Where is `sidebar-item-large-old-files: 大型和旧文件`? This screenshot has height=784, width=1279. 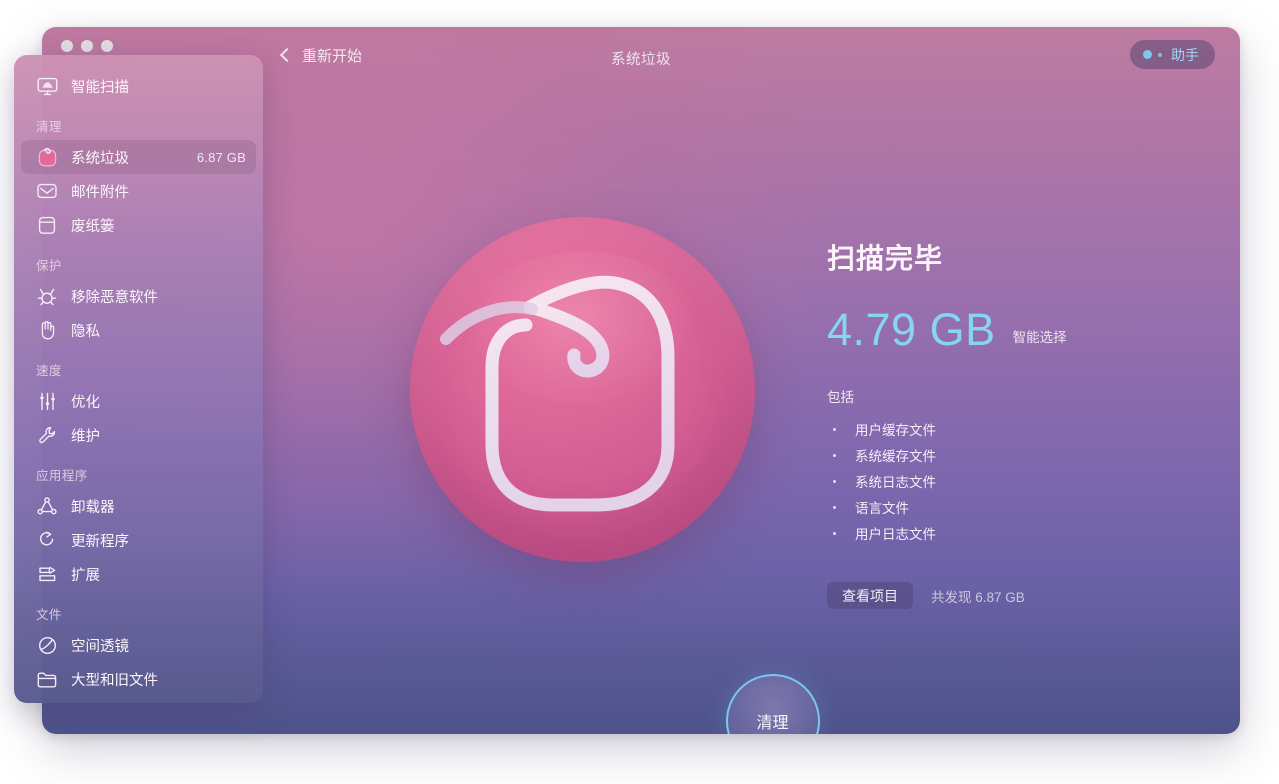 sidebar-item-large-old-files: 大型和旧文件 is located at coordinates (138, 679).